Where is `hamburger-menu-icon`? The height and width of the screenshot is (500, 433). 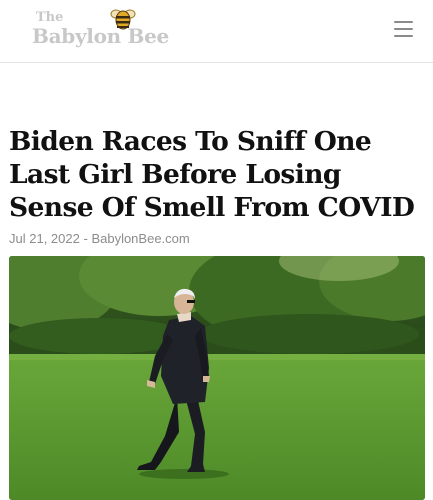
hamburger-menu-icon is located at coordinates (404, 29).